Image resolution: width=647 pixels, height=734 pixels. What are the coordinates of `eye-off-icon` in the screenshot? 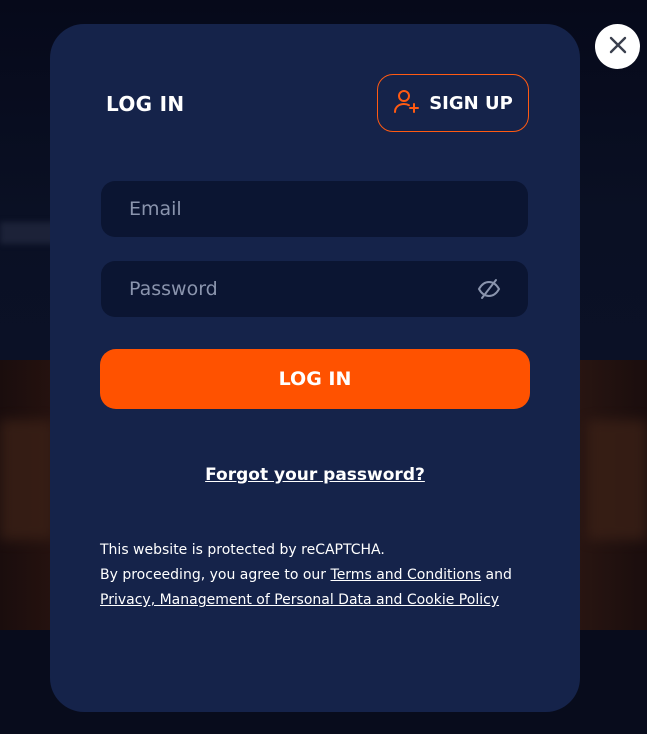 It's located at (489, 289).